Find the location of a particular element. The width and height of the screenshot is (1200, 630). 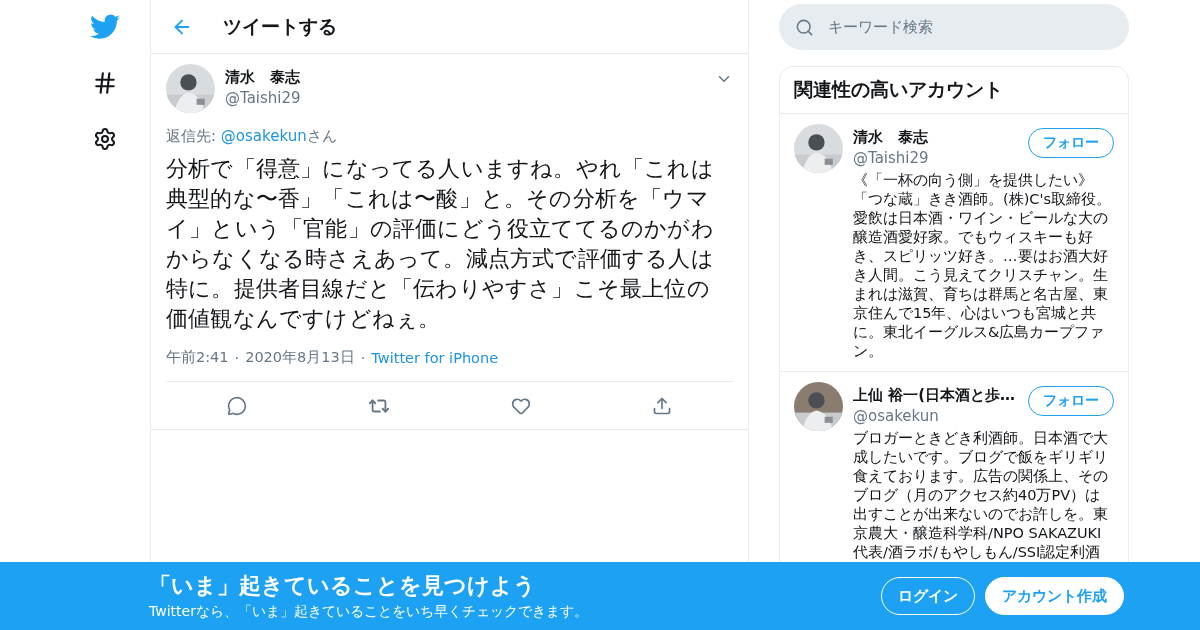

reply-to-text: 返信先: @osakekunさん is located at coordinates (252, 136).